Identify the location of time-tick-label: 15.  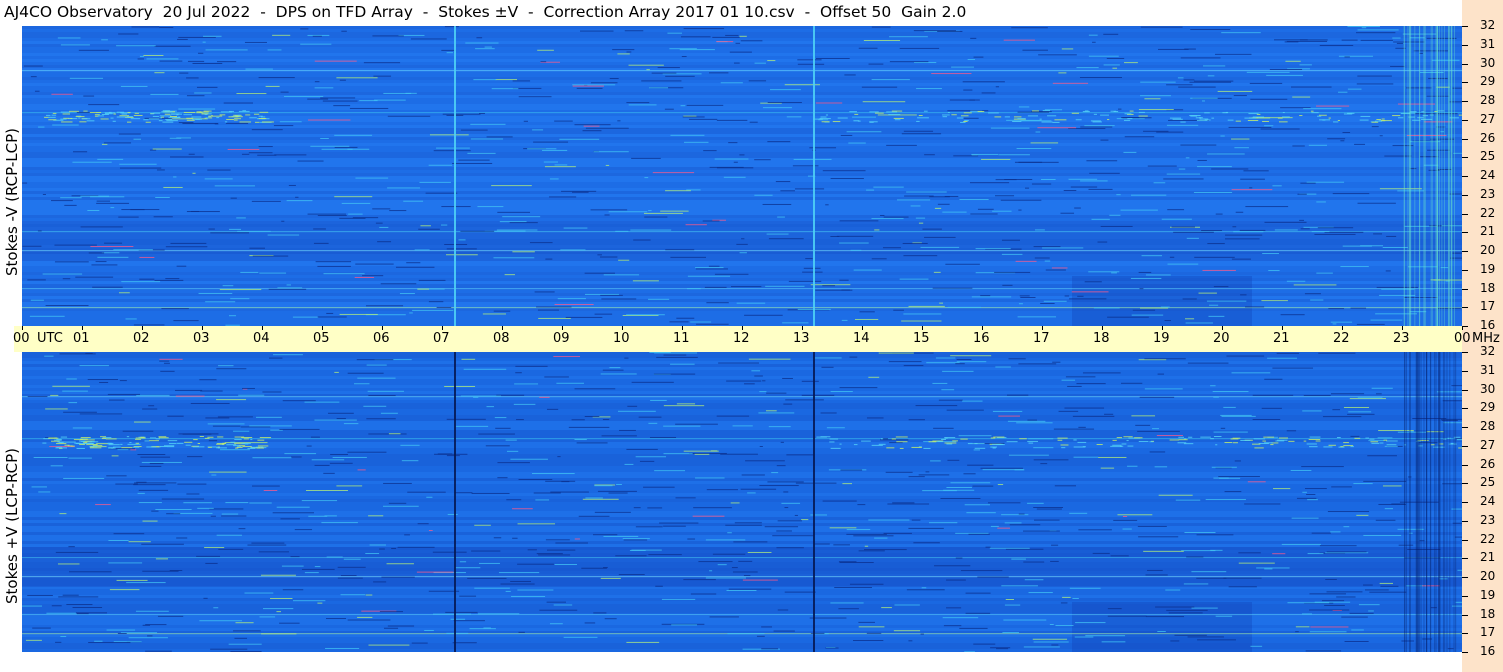
(921, 338).